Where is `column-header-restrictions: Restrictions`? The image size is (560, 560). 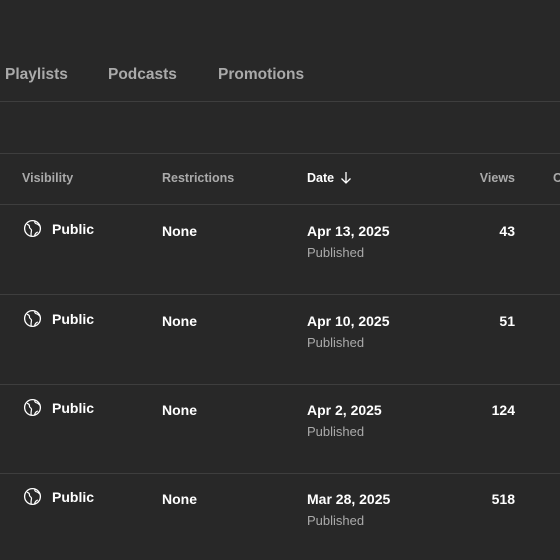 column-header-restrictions: Restrictions is located at coordinates (198, 178).